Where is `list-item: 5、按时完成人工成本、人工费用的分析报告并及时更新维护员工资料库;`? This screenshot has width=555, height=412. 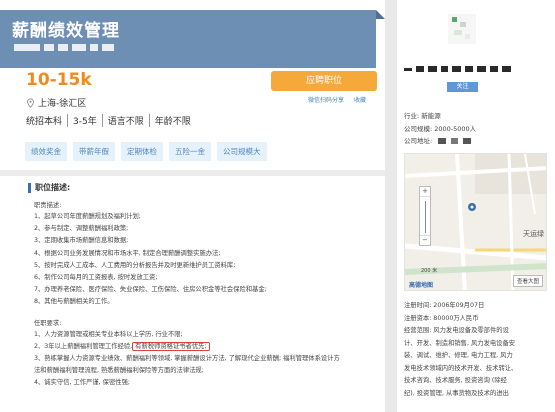
list-item: 5、按时完成人工成本、人工费用的分析报告并及时更新维护员工资料库; is located at coordinates (135, 265).